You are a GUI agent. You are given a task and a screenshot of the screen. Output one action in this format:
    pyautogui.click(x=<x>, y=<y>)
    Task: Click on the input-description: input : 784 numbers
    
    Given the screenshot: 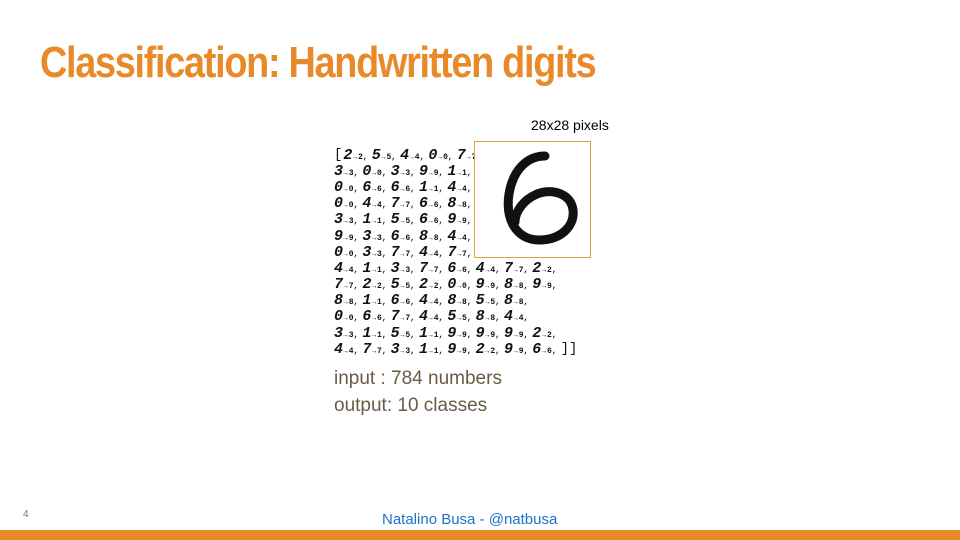 What is the action you would take?
    pyautogui.click(x=418, y=378)
    